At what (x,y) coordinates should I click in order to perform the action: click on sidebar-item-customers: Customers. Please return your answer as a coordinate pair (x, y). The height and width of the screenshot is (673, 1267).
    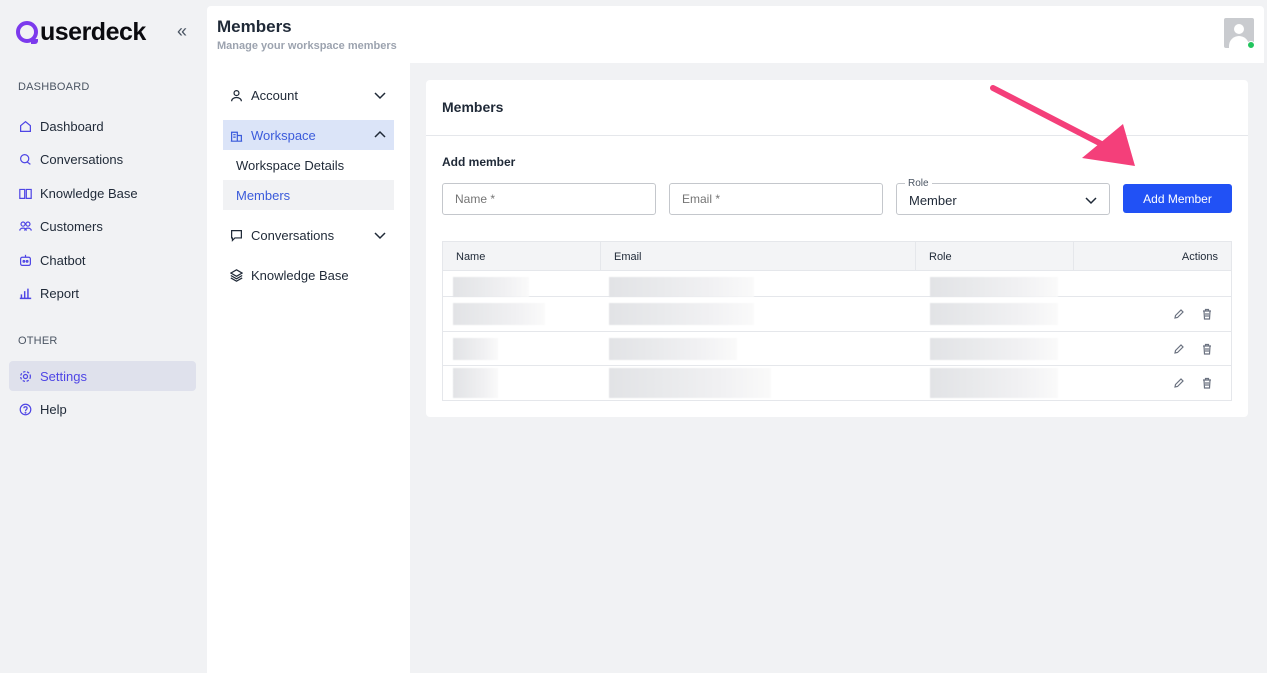
    Looking at the image, I should click on (102, 226).